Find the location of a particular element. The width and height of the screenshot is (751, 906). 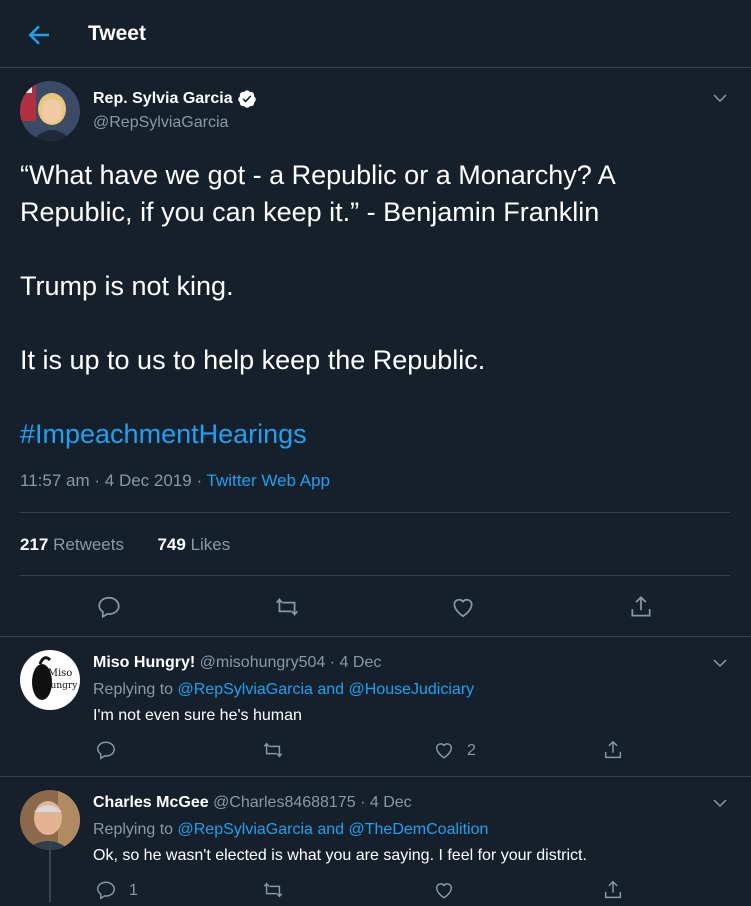

retweets-stat: 217 Retweets is located at coordinates (72, 544).